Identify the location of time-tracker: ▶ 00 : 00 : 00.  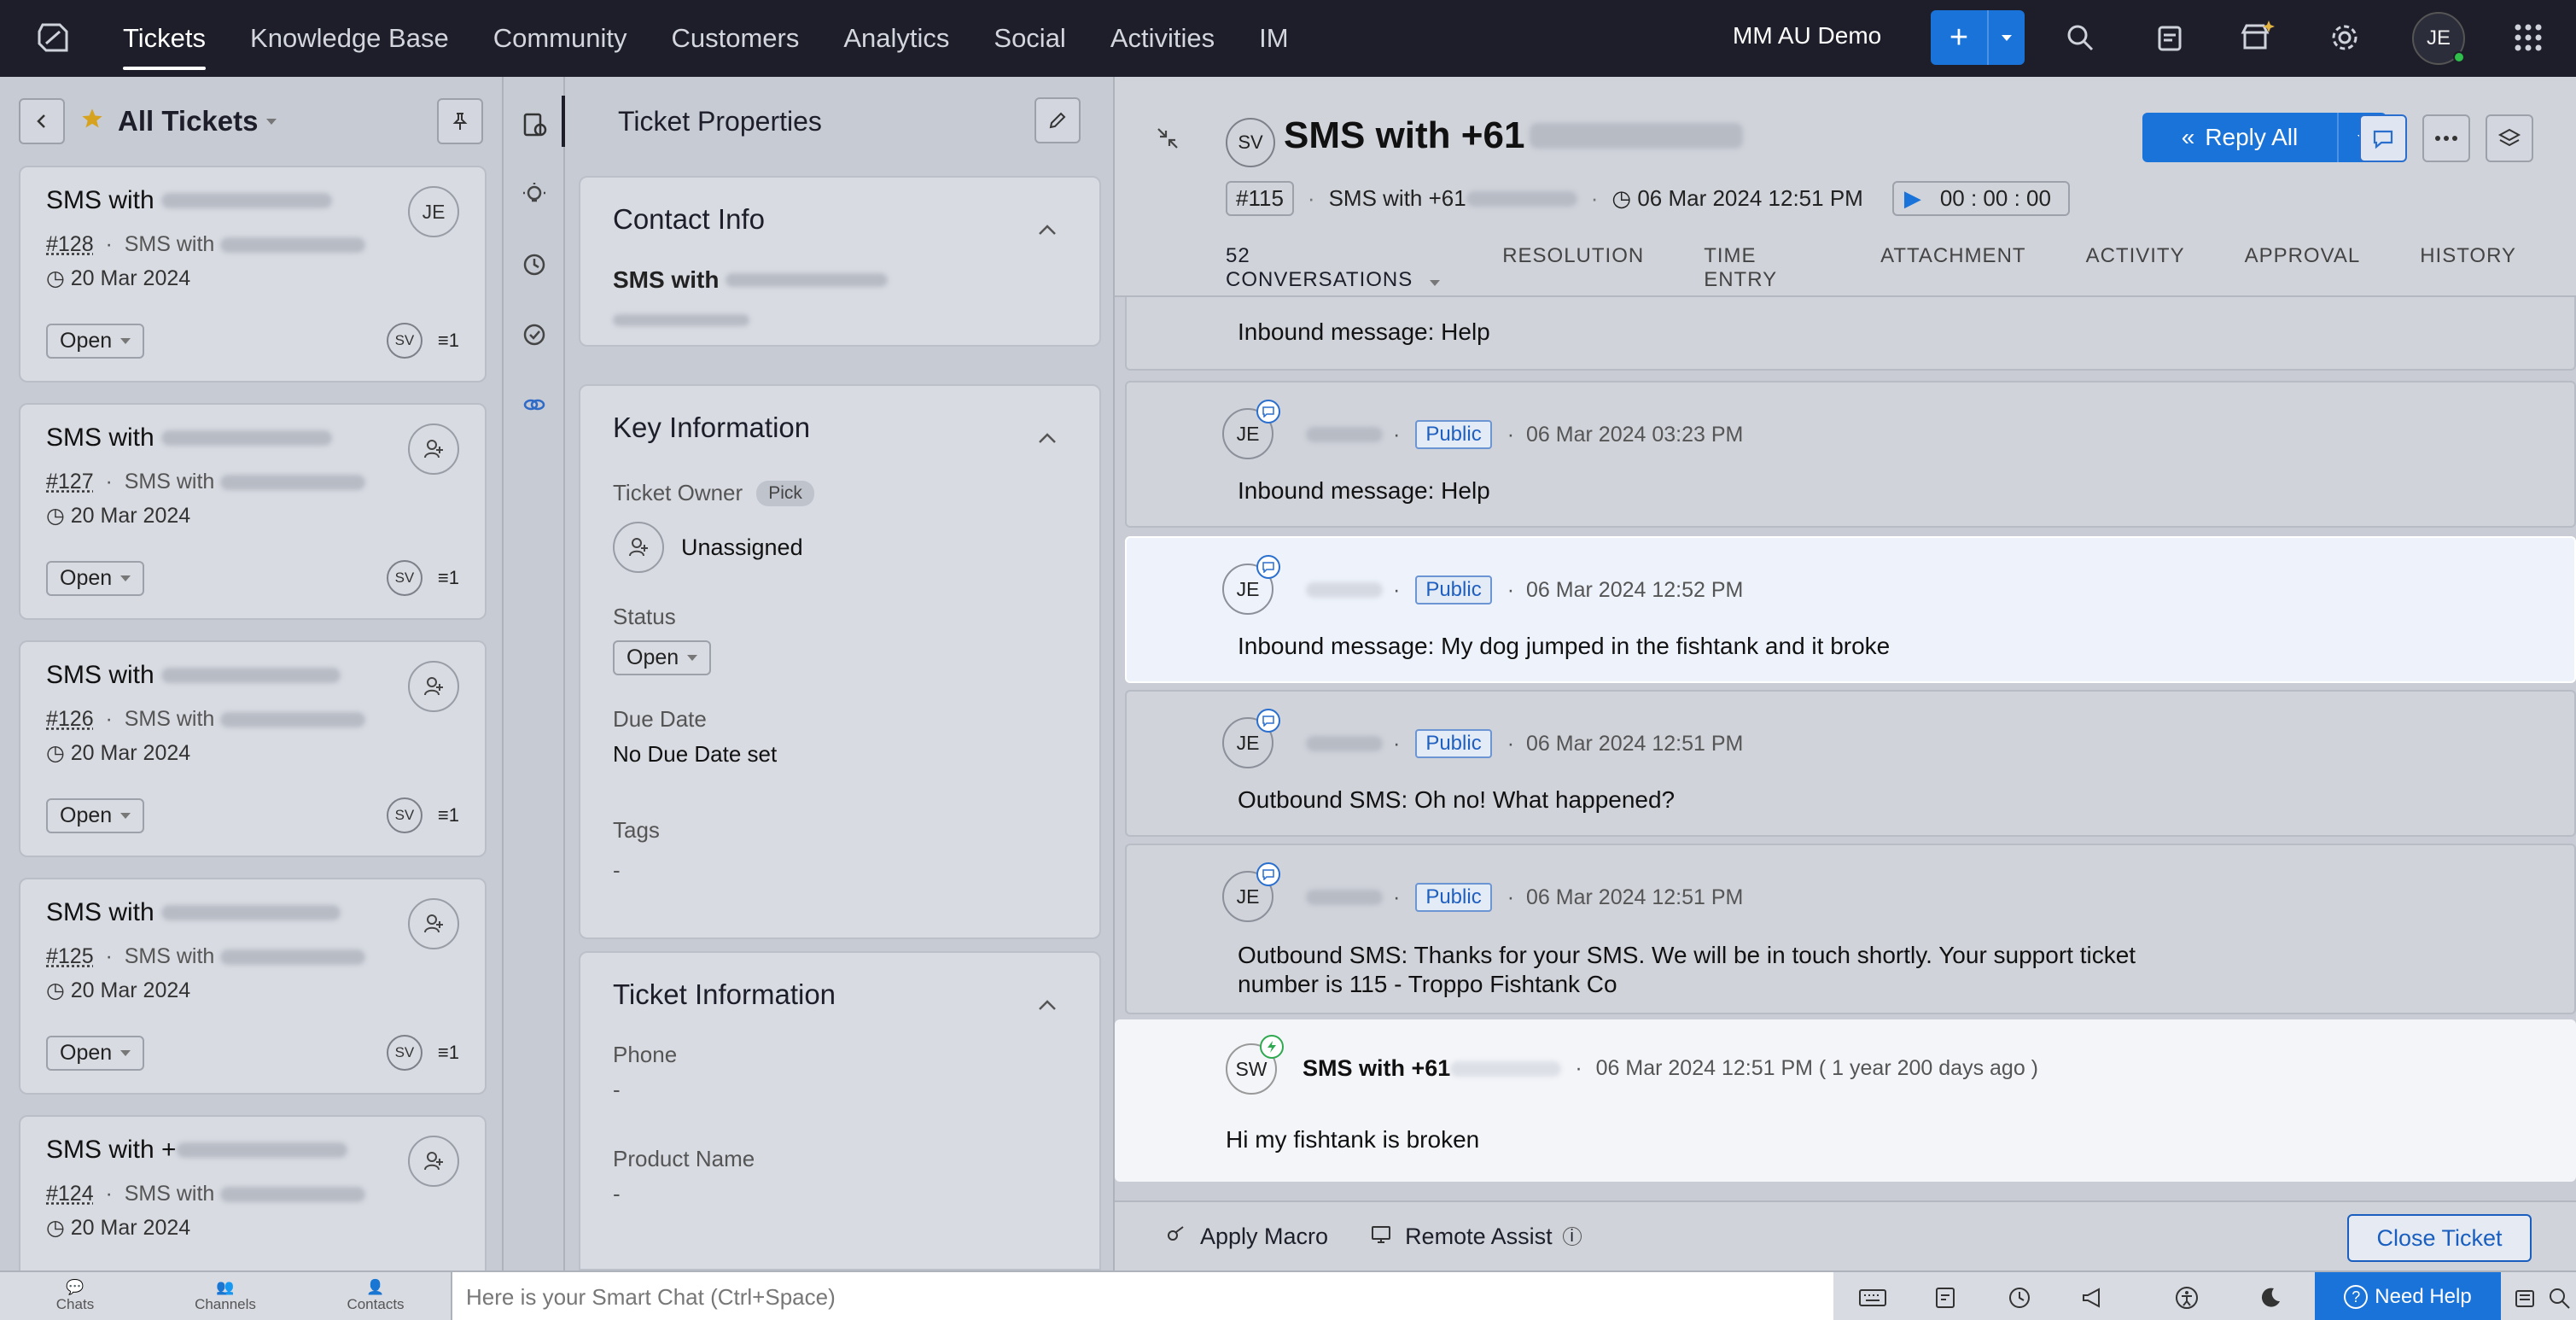
(1980, 198).